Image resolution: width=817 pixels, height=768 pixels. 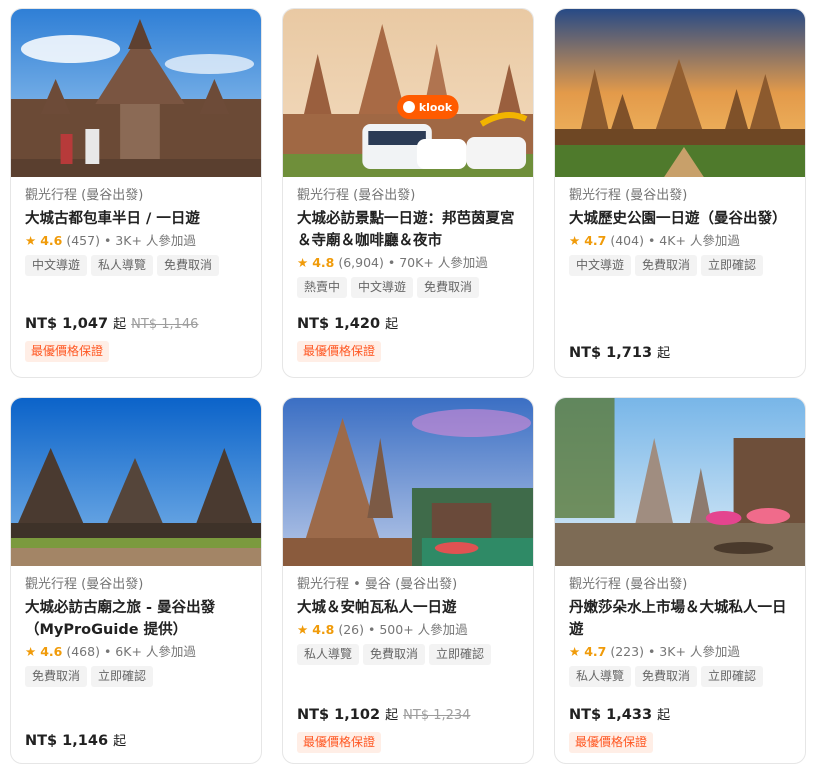 I want to click on review-count: (404), so click(x=627, y=240).